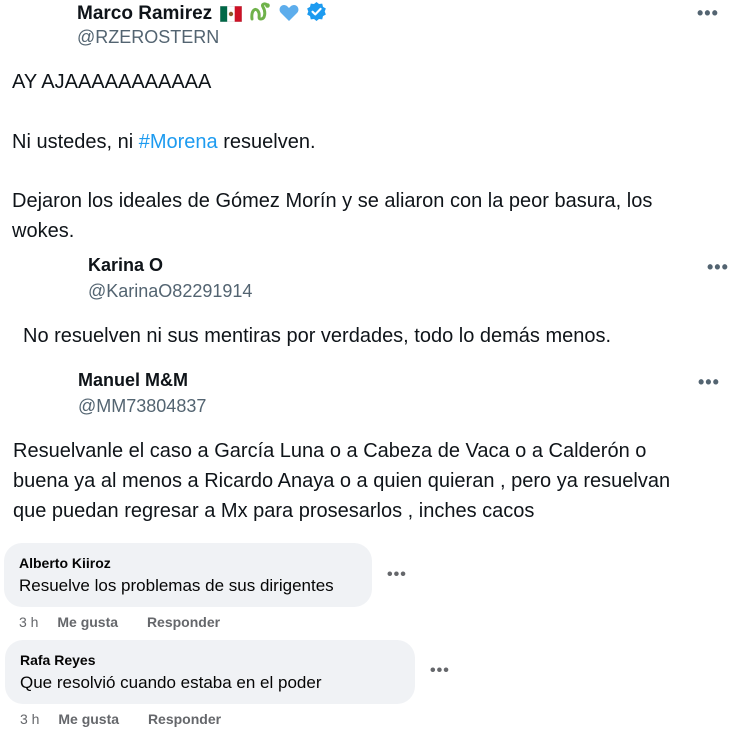  What do you see at coordinates (316, 14) in the screenshot?
I see `verified-badge-icon` at bounding box center [316, 14].